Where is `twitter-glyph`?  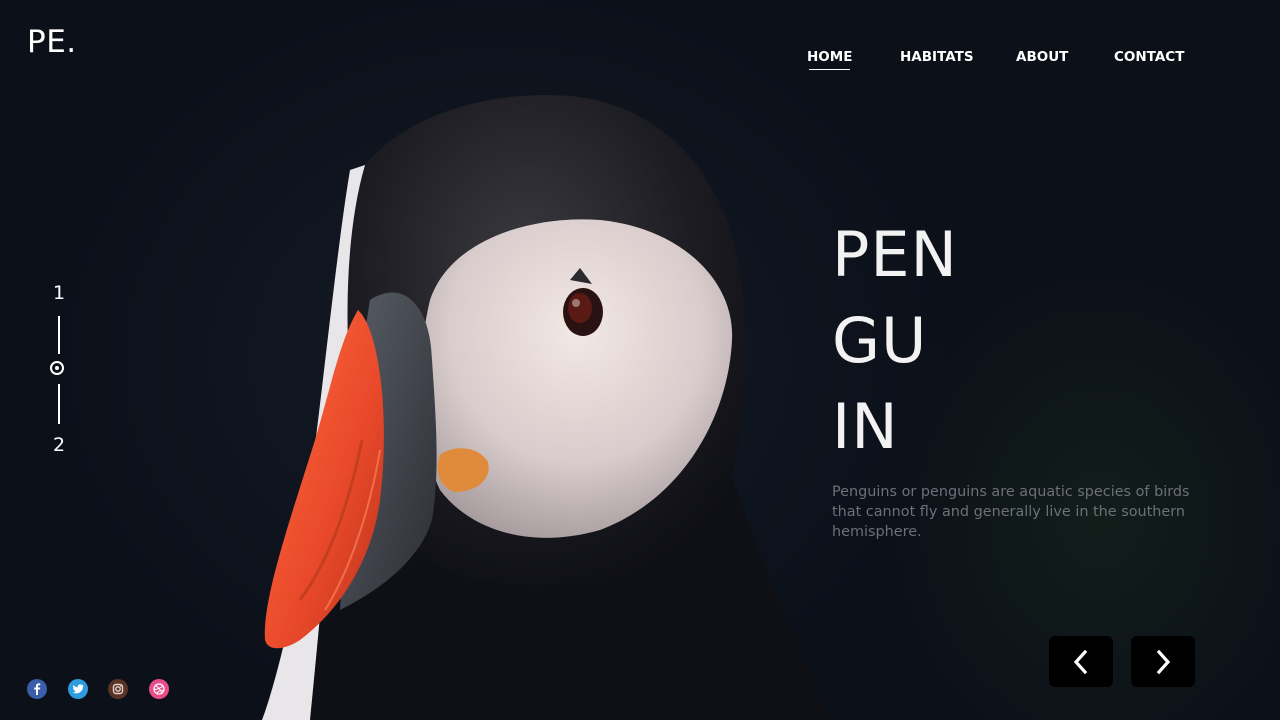
twitter-glyph is located at coordinates (78, 689).